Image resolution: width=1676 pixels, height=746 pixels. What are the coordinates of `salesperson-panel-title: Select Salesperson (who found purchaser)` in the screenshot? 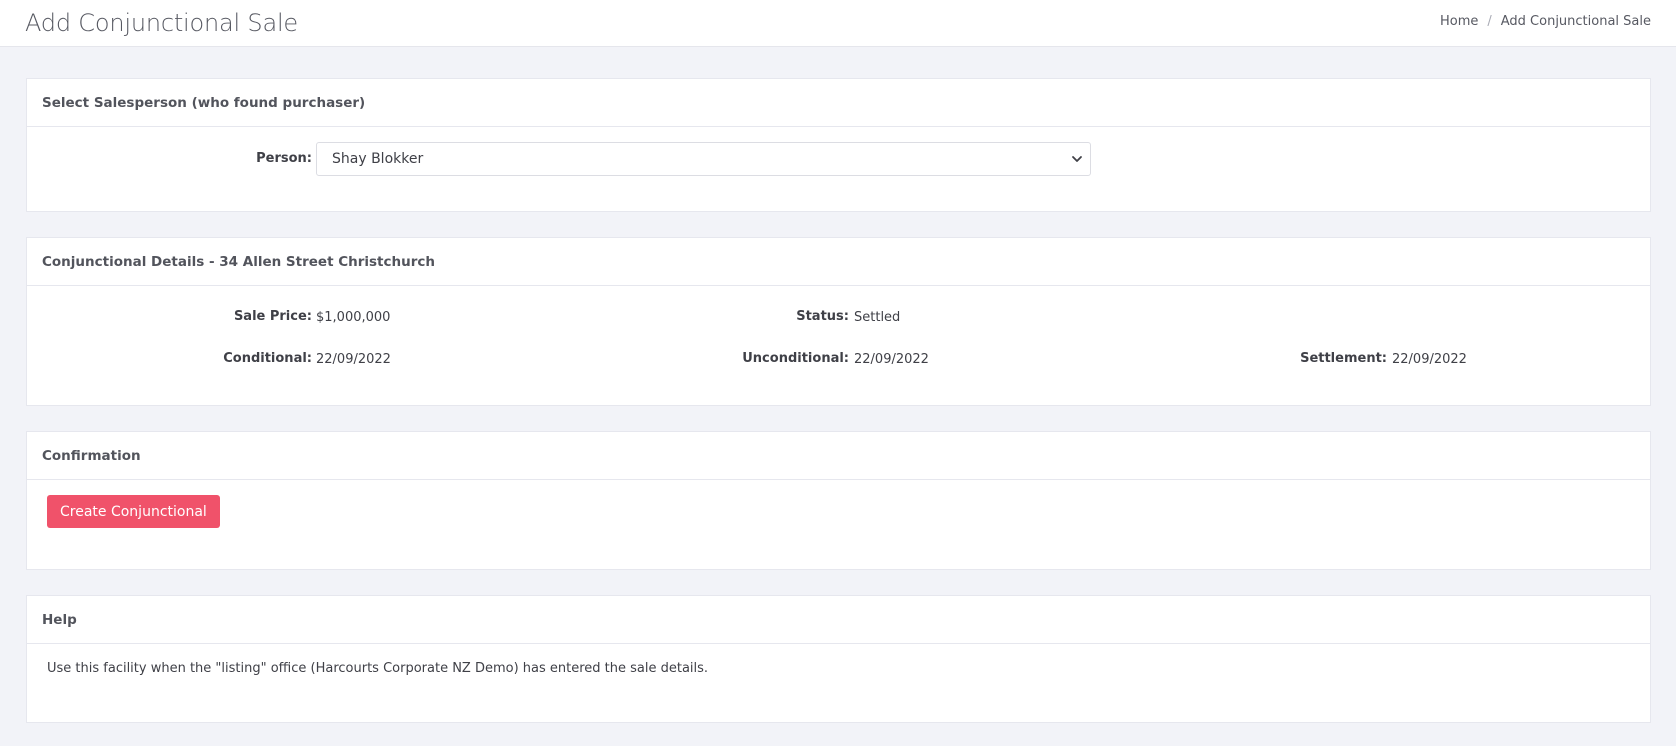 It's located at (838, 103).